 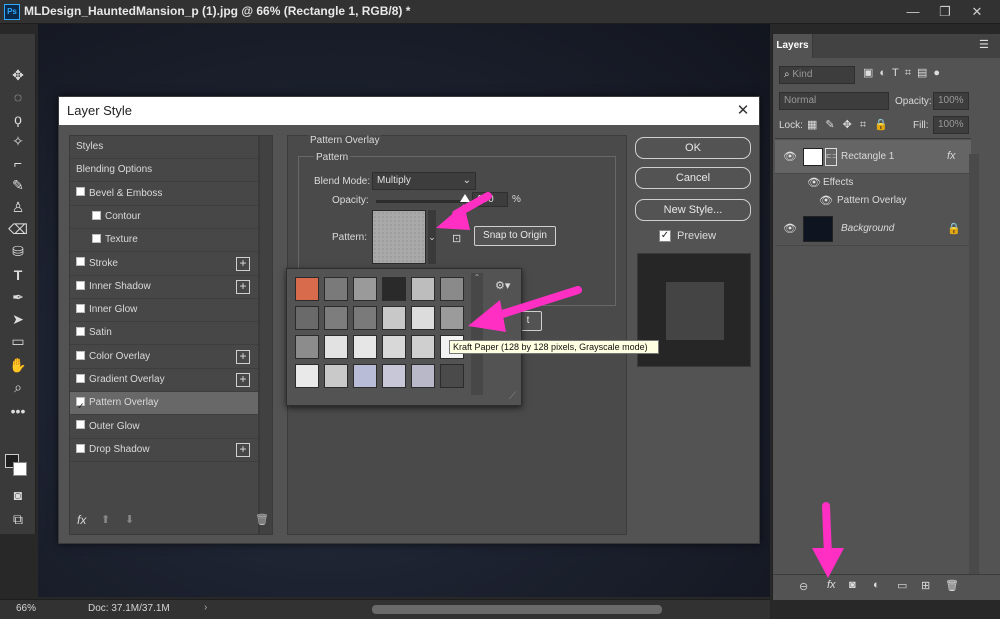 What do you see at coordinates (432, 237) in the screenshot?
I see `pattern-dropdown-icon: ⌄` at bounding box center [432, 237].